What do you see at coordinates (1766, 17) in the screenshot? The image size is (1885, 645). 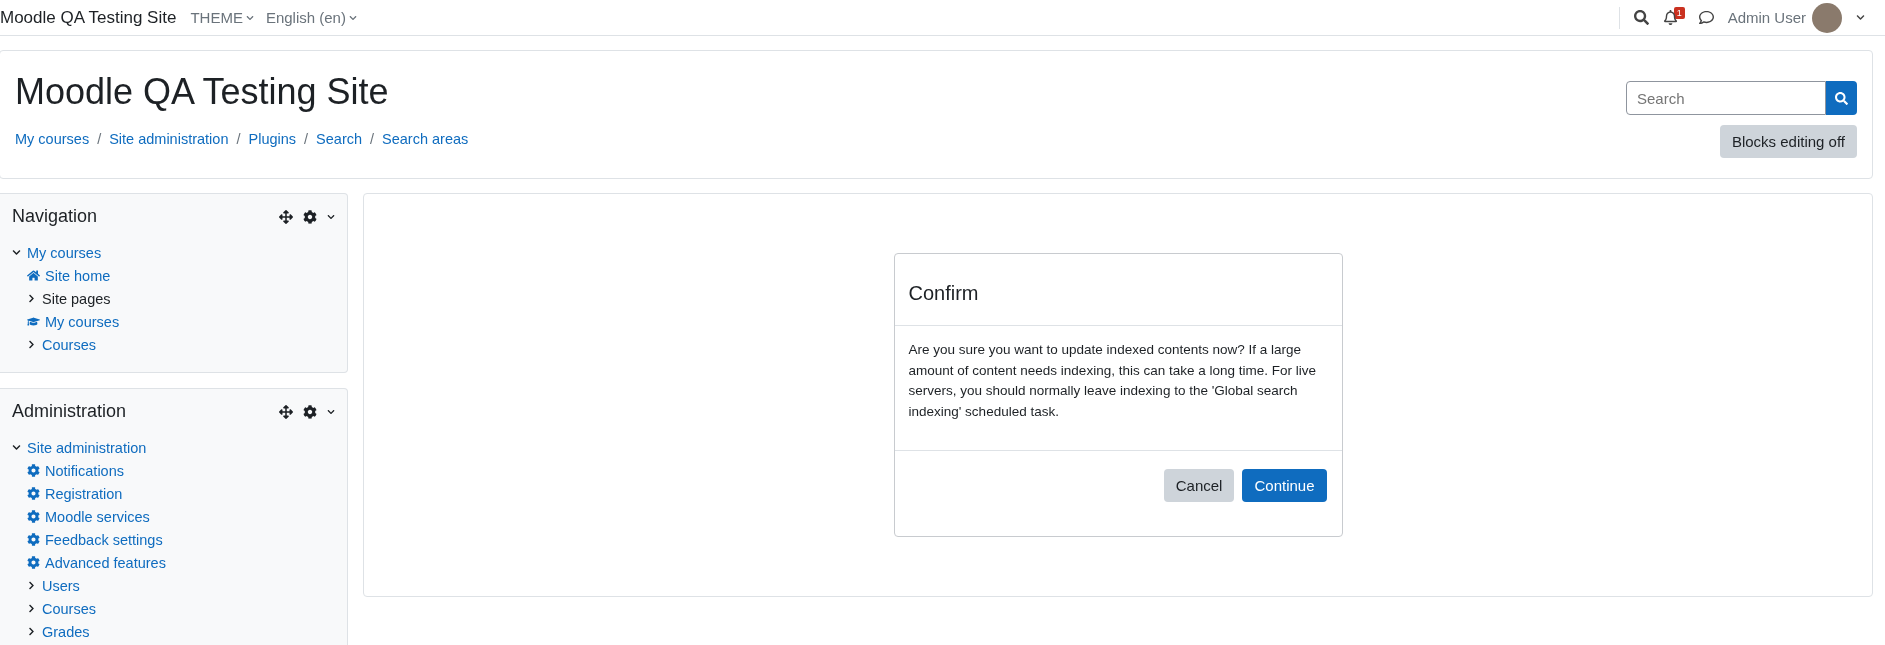 I see `user-name: Admin User` at bounding box center [1766, 17].